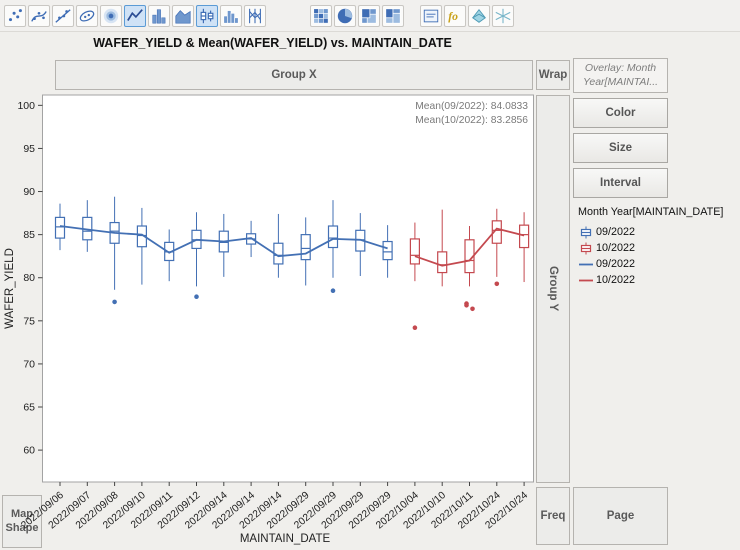 The width and height of the screenshot is (740, 550). Describe the element at coordinates (207, 15) in the screenshot. I see `box-plot-icon` at that location.